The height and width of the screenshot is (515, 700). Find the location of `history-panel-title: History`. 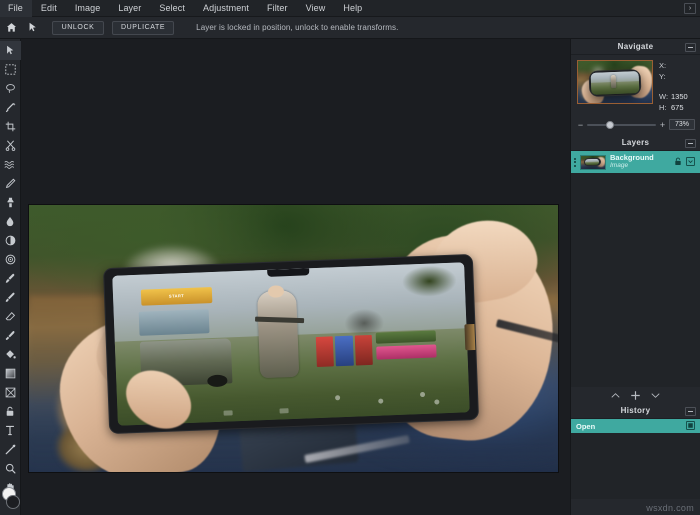

history-panel-title: History is located at coordinates (635, 410).